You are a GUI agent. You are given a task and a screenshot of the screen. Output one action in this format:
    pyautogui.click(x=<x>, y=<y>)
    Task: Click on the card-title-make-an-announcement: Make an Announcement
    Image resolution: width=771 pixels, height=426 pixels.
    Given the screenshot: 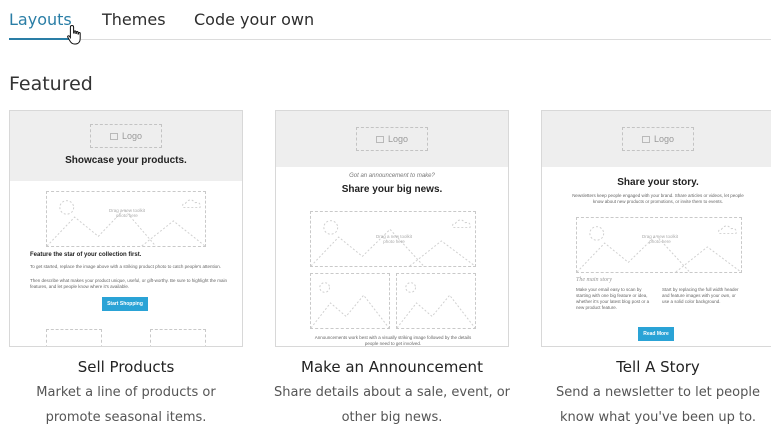 What is the action you would take?
    pyautogui.click(x=392, y=367)
    